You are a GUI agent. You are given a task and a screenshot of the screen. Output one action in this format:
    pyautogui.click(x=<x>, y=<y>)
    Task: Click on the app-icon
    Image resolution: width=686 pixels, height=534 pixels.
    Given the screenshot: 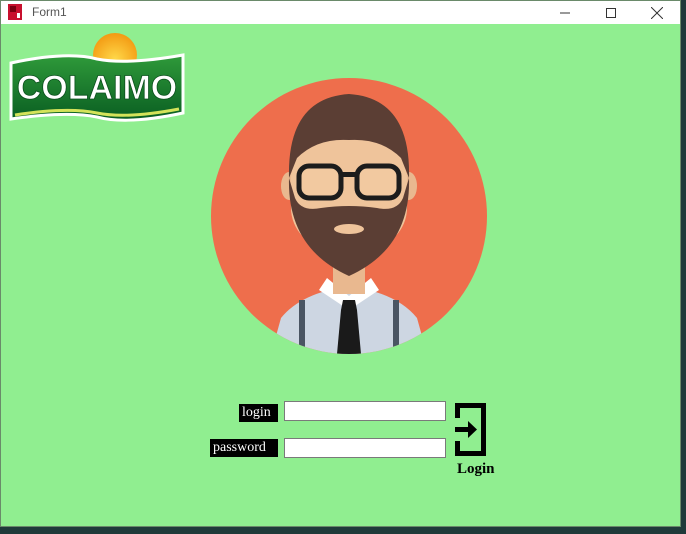 What is the action you would take?
    pyautogui.click(x=15, y=12)
    